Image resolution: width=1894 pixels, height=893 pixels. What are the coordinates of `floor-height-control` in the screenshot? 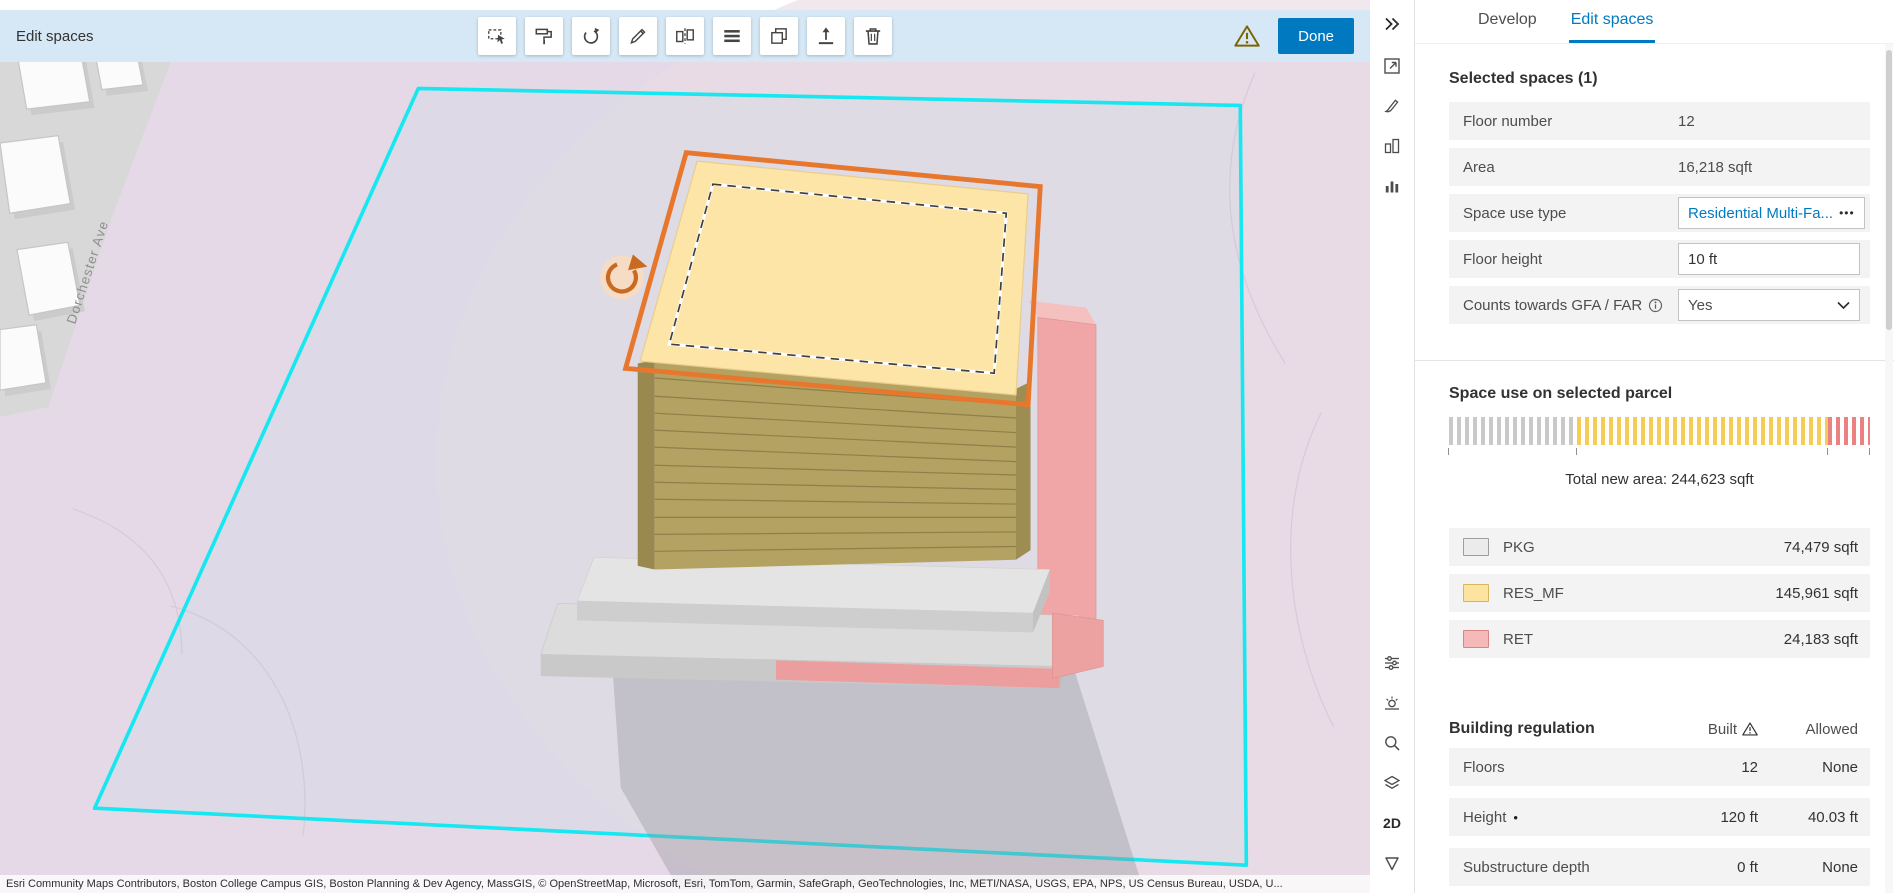 It's located at (1769, 259).